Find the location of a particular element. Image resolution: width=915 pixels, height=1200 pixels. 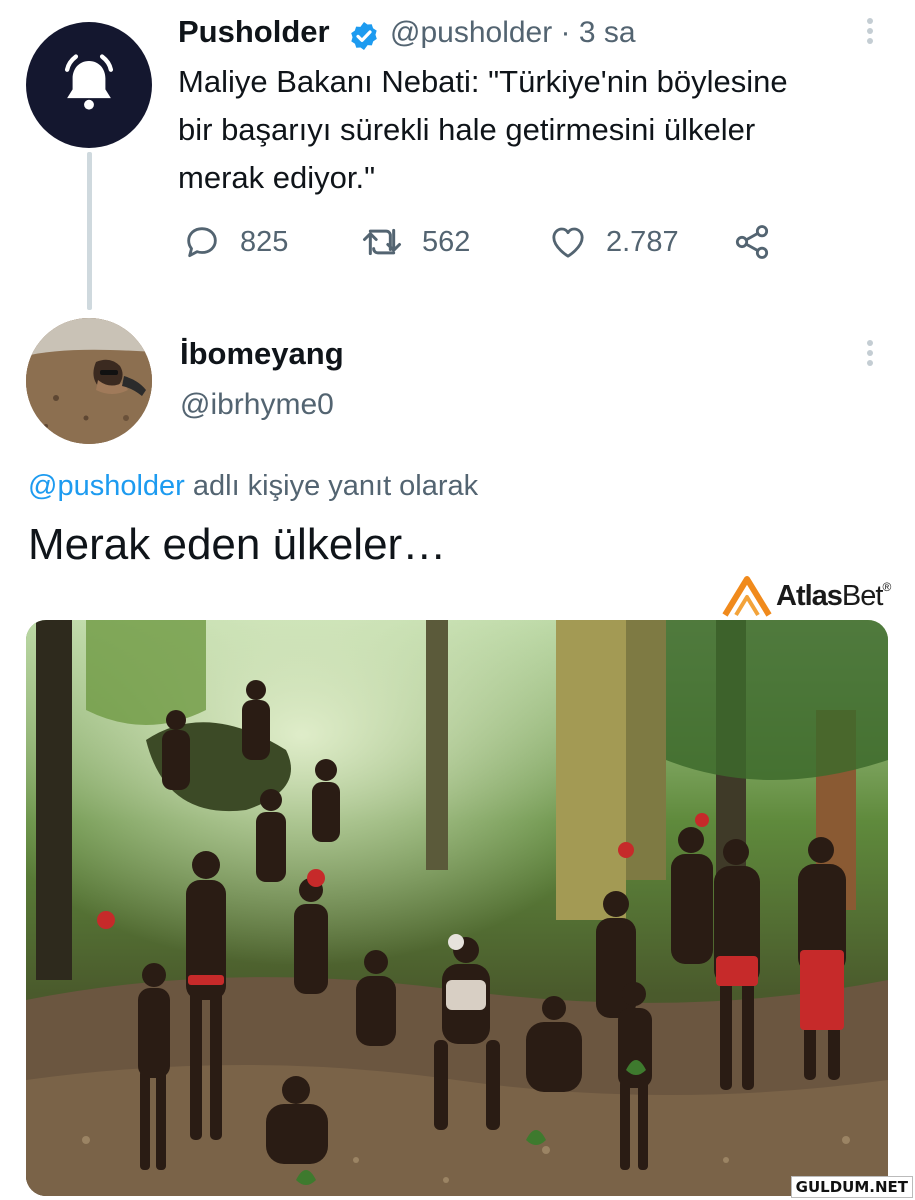

atlasbet-watermark: AtlasBet ® is located at coordinates (806, 596).